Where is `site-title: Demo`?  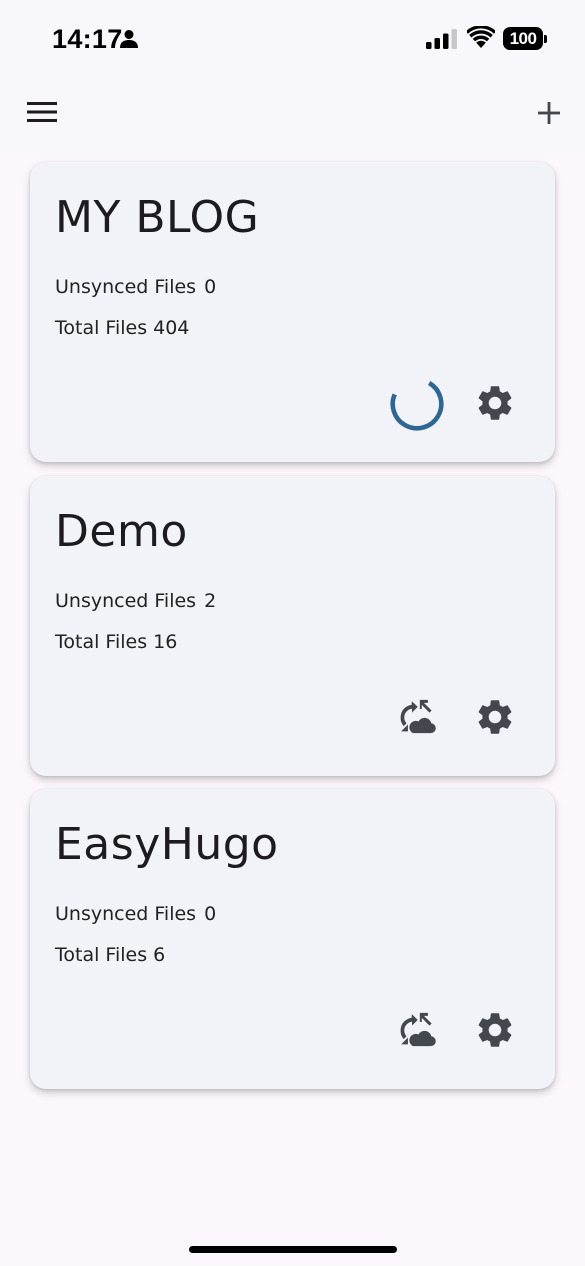 site-title: Demo is located at coordinates (121, 531).